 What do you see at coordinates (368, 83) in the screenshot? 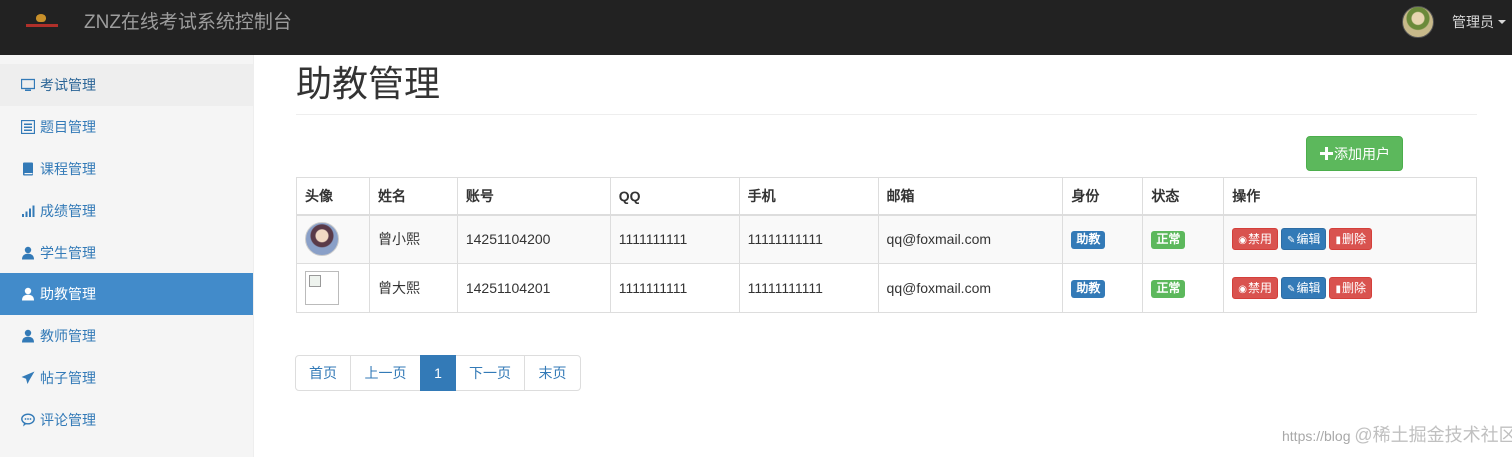
I see `page-title: 助教管理` at bounding box center [368, 83].